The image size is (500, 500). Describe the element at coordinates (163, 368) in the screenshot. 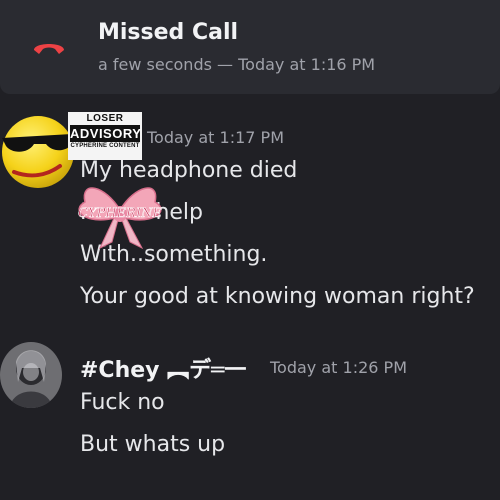

I see `username: #Chey ︻デ═一` at that location.